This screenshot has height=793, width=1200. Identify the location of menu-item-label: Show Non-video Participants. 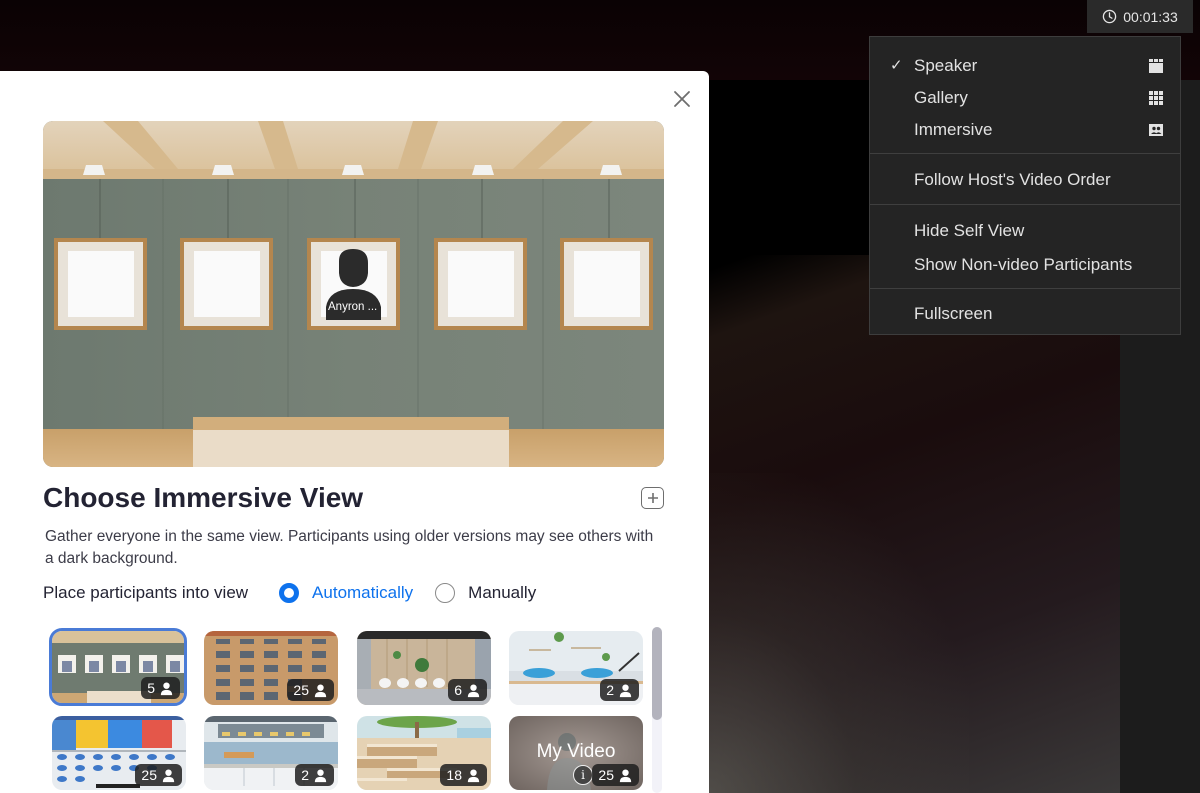
(1023, 264).